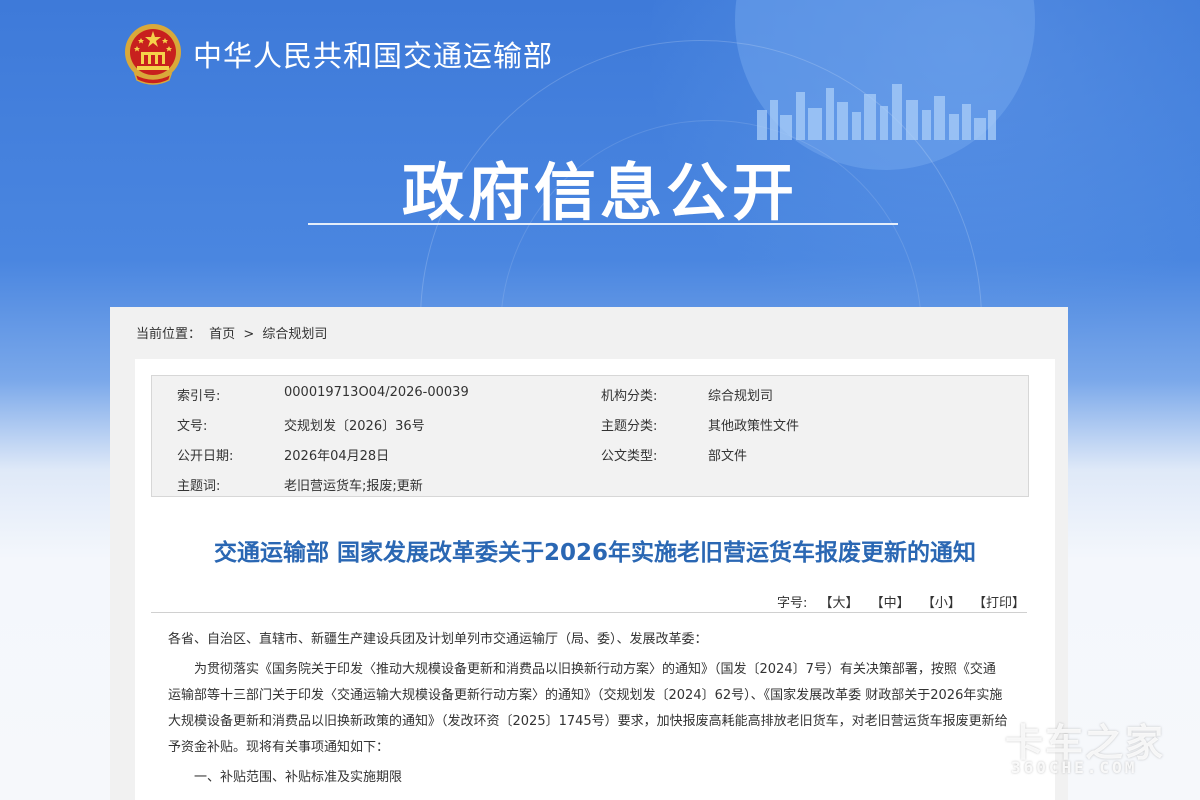 The width and height of the screenshot is (1200, 800). Describe the element at coordinates (890, 603) in the screenshot. I see `font-size-medium-button: 【中】` at that location.